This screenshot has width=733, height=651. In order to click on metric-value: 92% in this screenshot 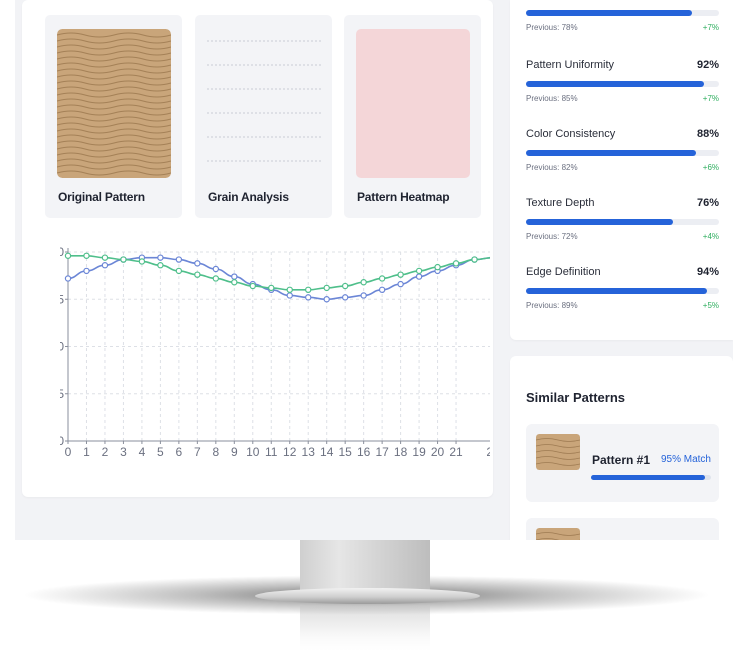, I will do `click(707, 65)`.